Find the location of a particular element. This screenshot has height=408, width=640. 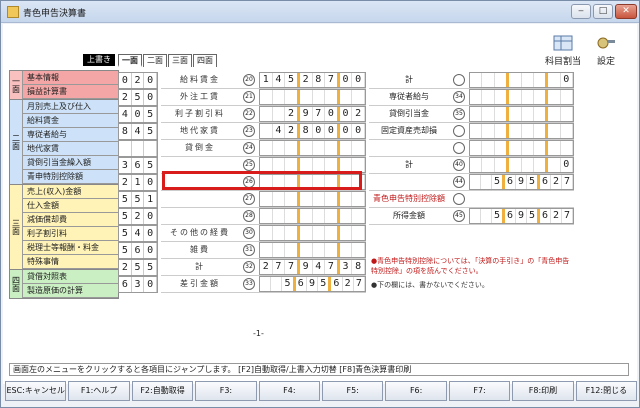

sidebar-item: 減価償却費 is located at coordinates (70, 220).